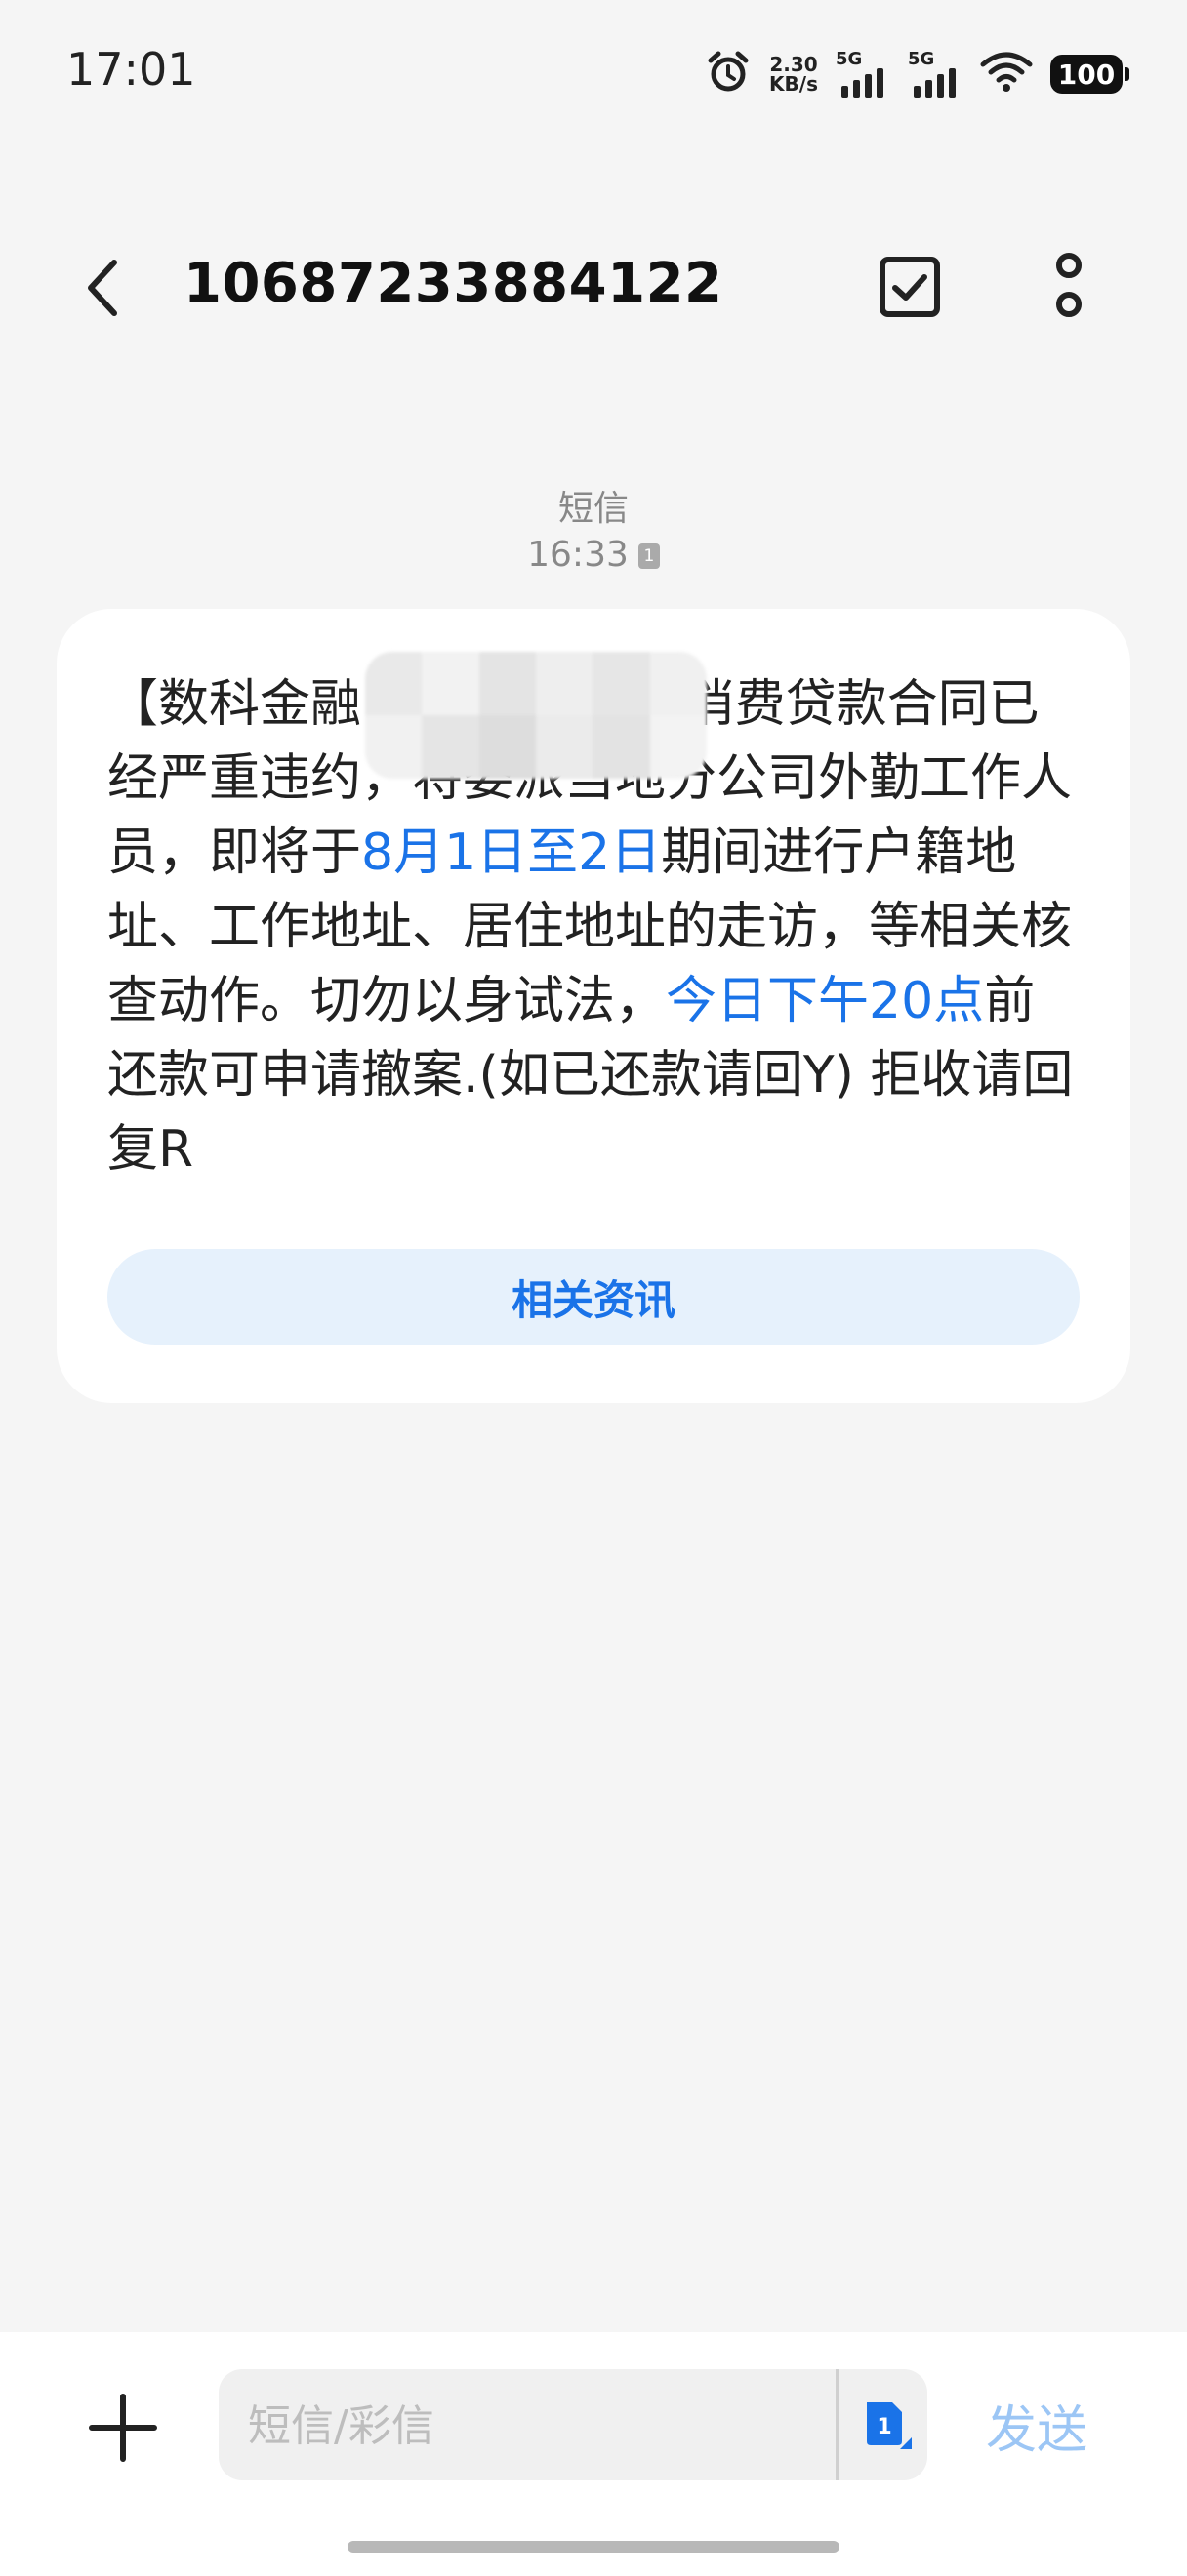 This screenshot has height=2576, width=1187. What do you see at coordinates (837, 2424) in the screenshot?
I see `input-divider` at bounding box center [837, 2424].